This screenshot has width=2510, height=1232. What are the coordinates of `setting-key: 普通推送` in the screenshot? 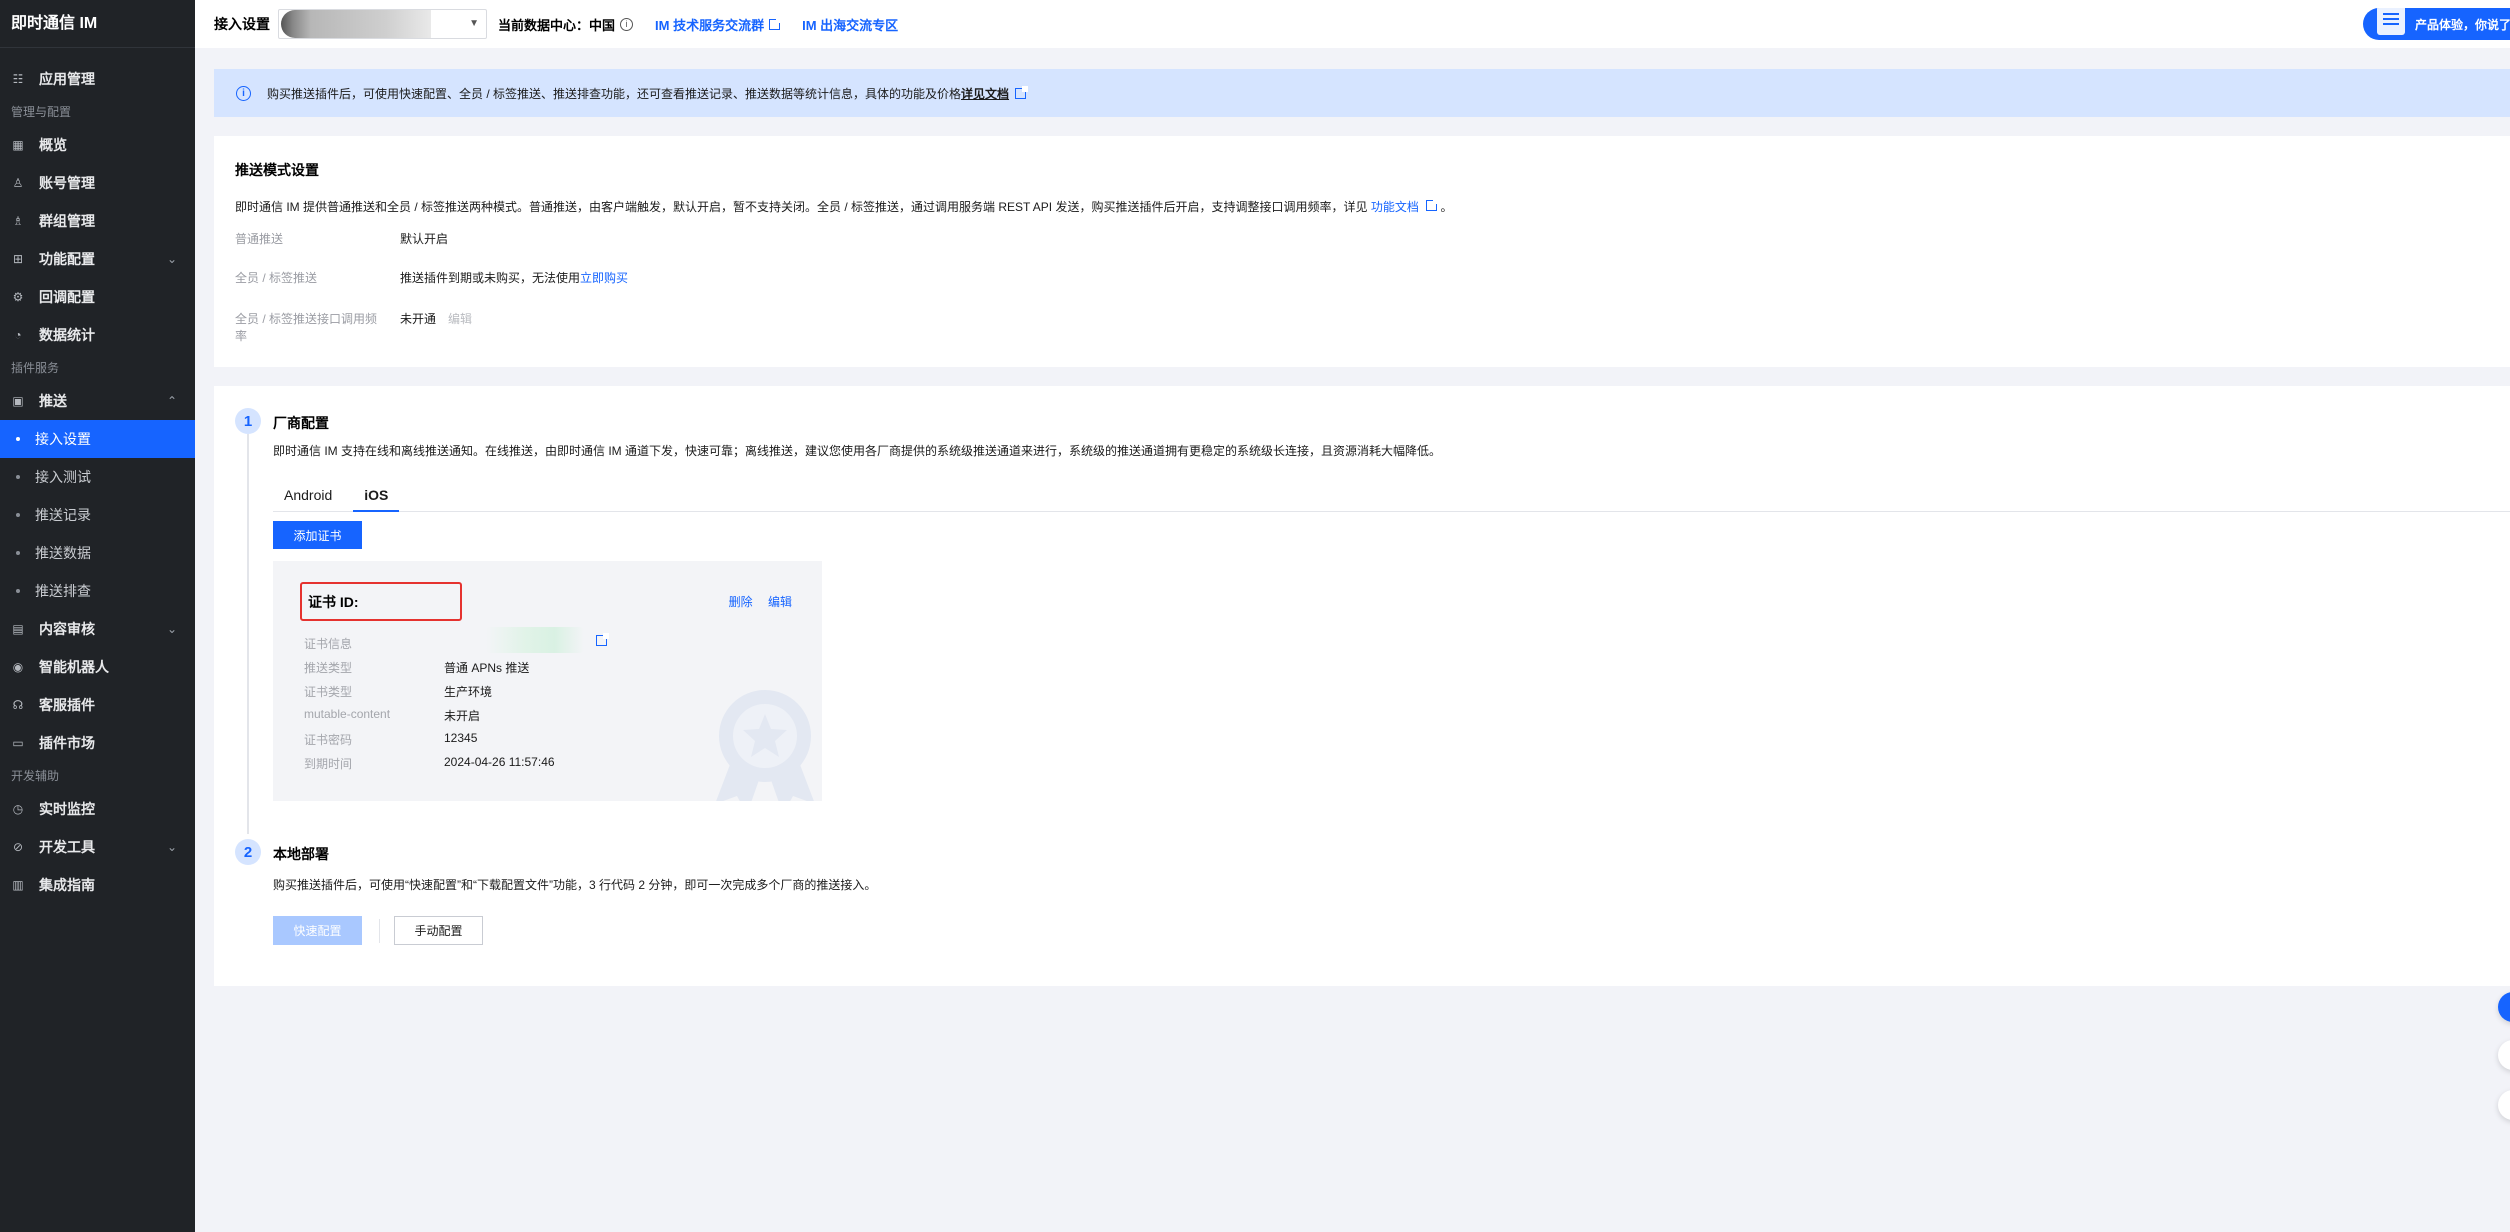 It's located at (259, 239).